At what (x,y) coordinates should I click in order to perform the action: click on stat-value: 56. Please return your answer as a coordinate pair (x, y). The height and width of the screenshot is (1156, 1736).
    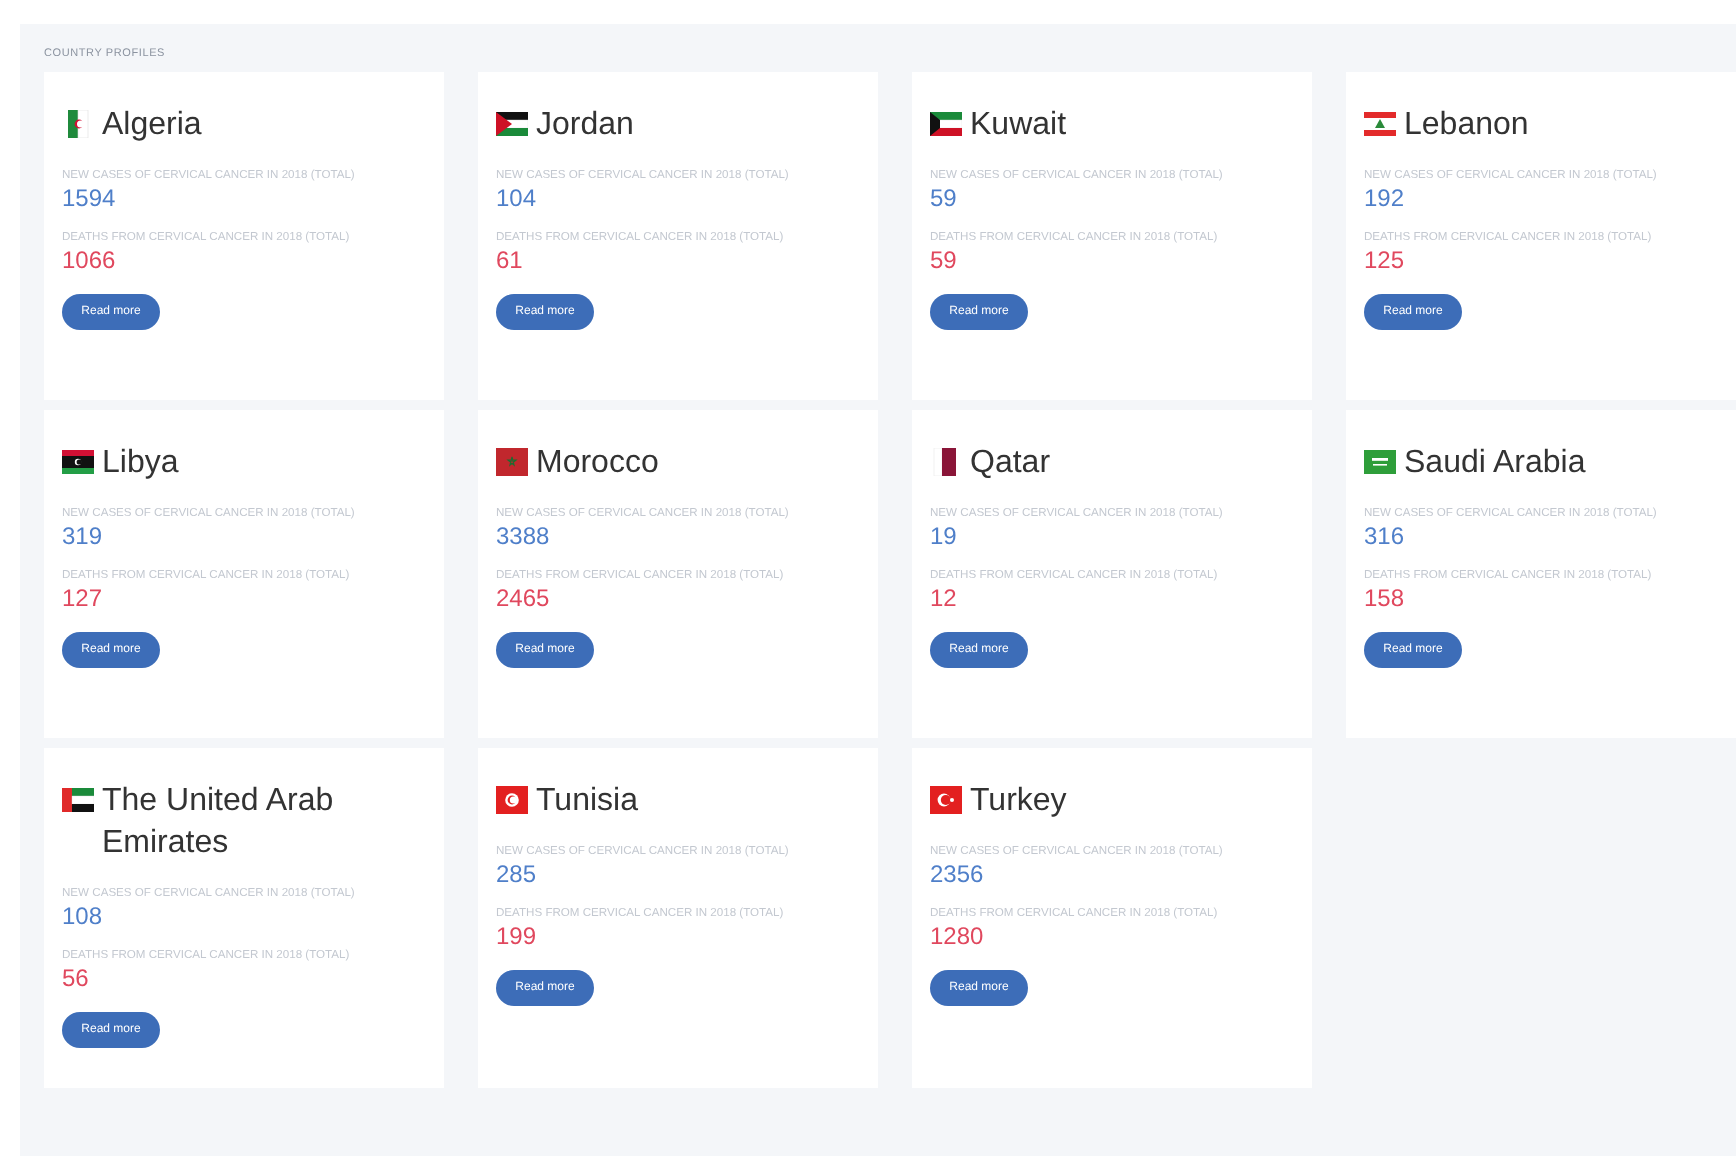
    Looking at the image, I should click on (76, 978).